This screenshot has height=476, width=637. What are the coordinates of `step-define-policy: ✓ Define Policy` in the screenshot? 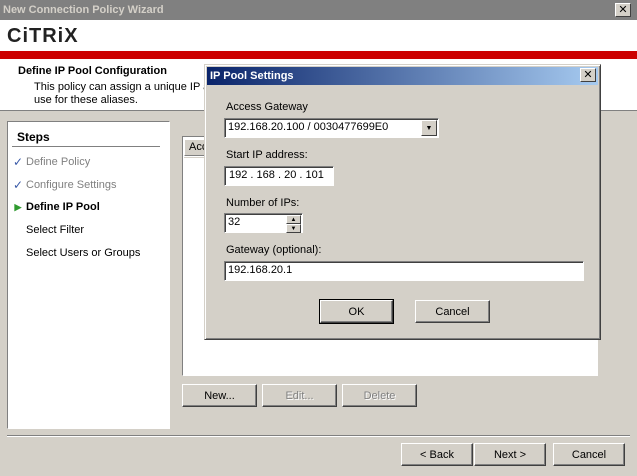 It's located at (50, 162).